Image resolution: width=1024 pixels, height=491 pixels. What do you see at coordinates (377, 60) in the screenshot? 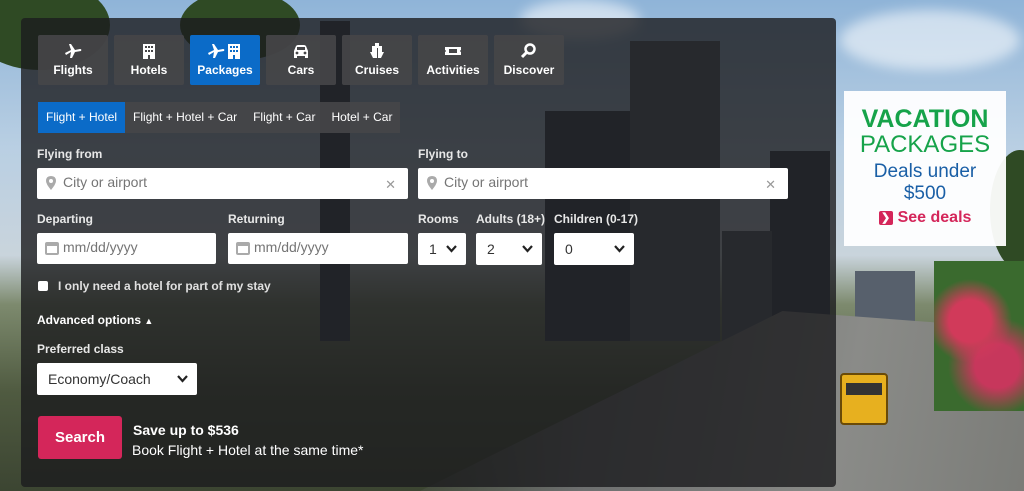
I see `tab-cruises: Cruises` at bounding box center [377, 60].